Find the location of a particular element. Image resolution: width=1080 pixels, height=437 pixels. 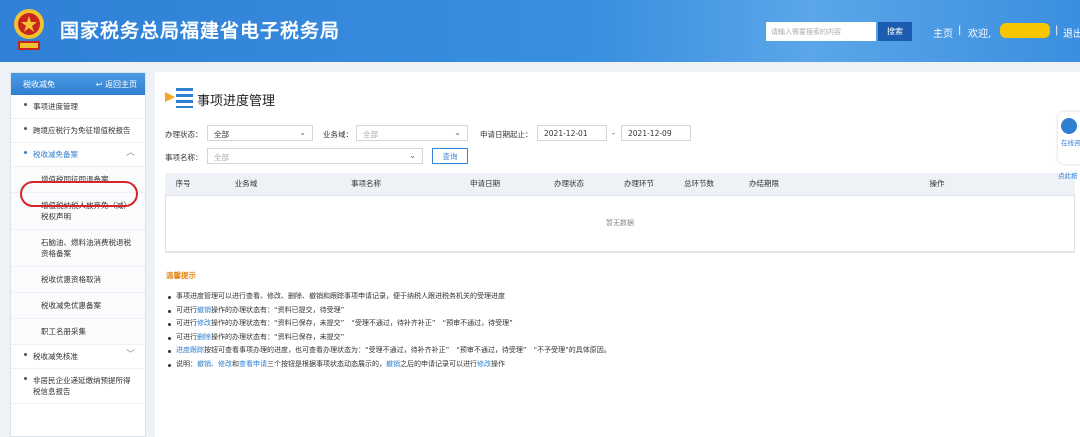

sidebar-subitem-label: 职工名册采集 is located at coordinates (63, 331).